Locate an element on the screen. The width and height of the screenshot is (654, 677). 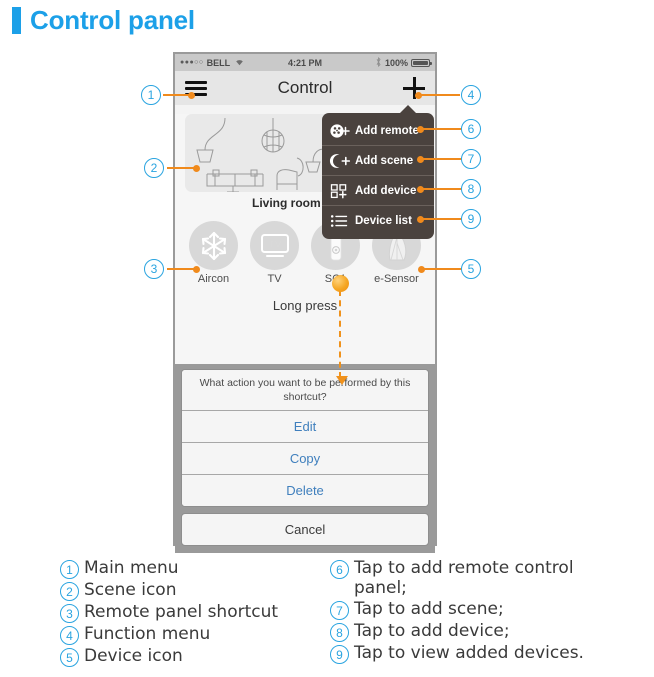
svg-text: TV is located at coordinates (274, 244).